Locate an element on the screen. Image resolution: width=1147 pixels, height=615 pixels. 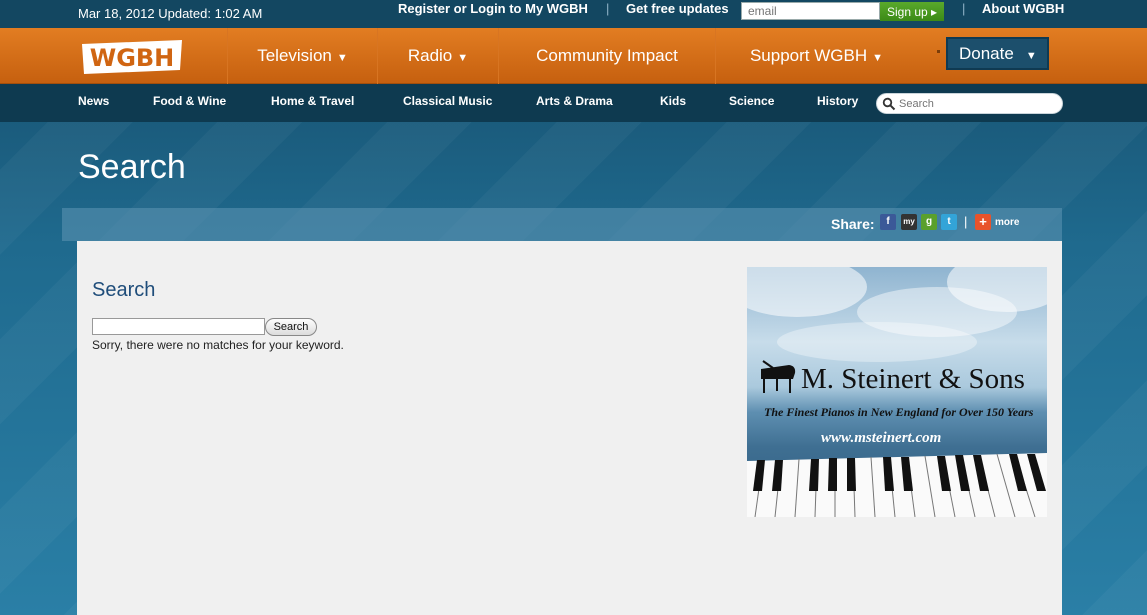
subnav-kids: Kids is located at coordinates (673, 101).